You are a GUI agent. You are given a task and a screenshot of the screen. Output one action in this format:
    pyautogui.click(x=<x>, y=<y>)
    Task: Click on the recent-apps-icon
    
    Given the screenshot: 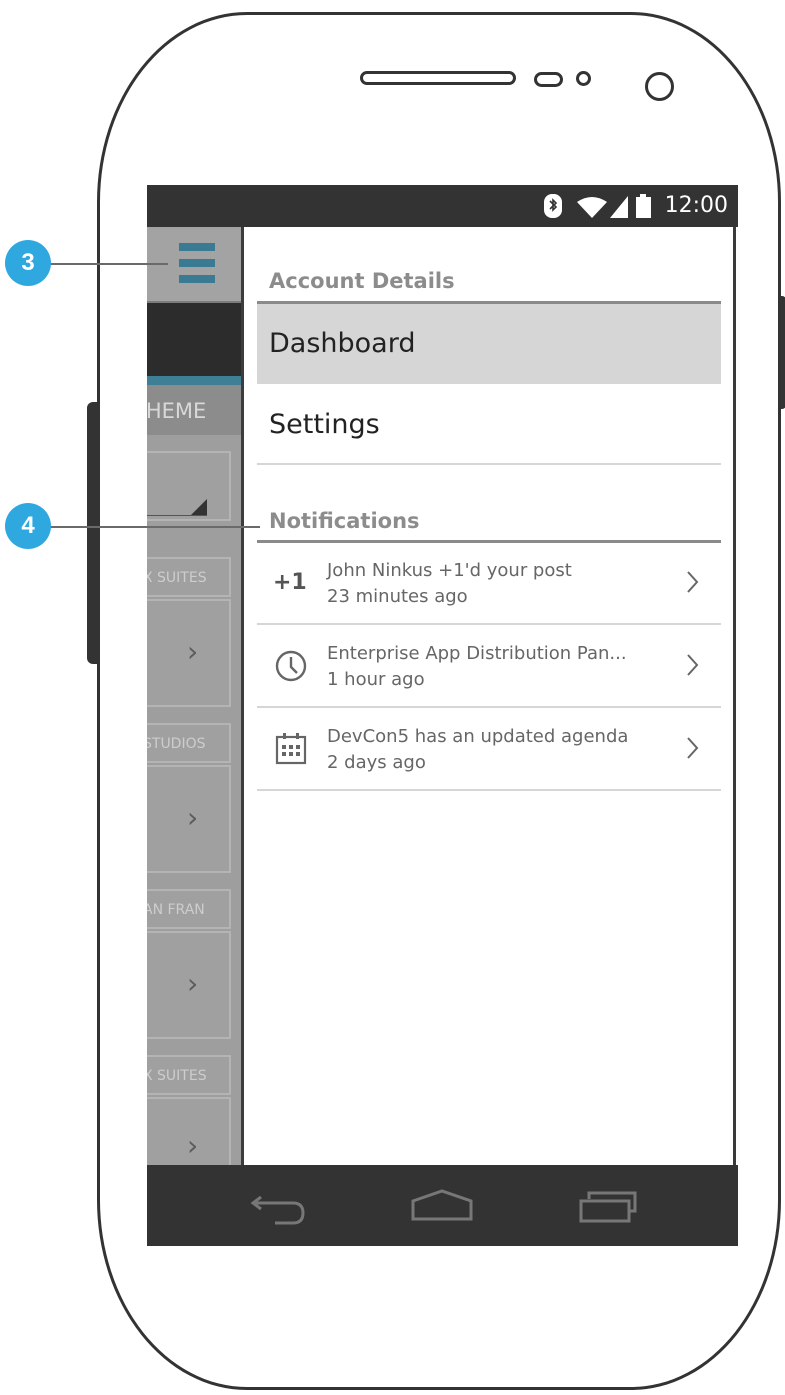 What is the action you would take?
    pyautogui.click(x=608, y=1206)
    